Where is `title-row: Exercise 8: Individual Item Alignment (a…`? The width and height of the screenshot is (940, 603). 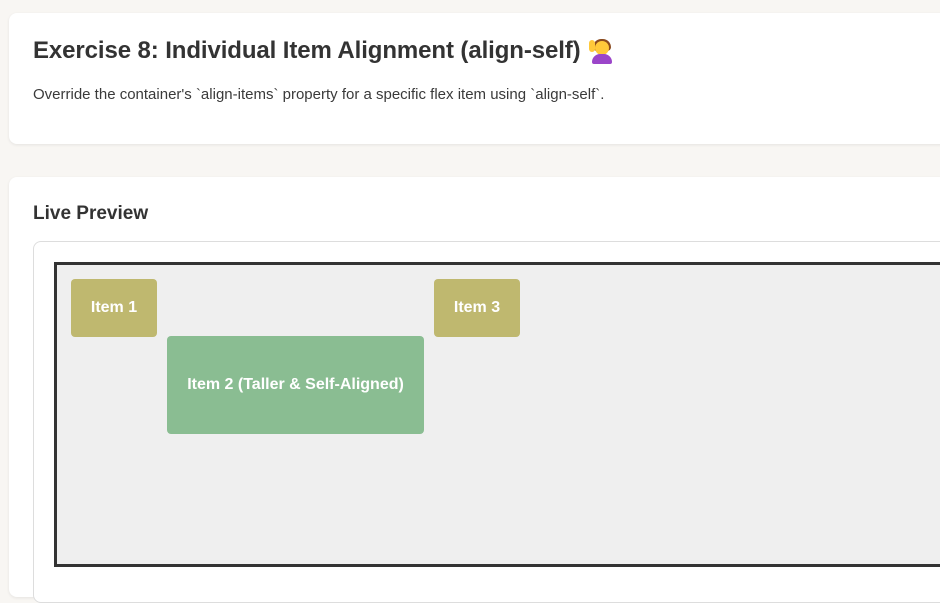 title-row: Exercise 8: Individual Item Alignment (a… is located at coordinates (324, 51).